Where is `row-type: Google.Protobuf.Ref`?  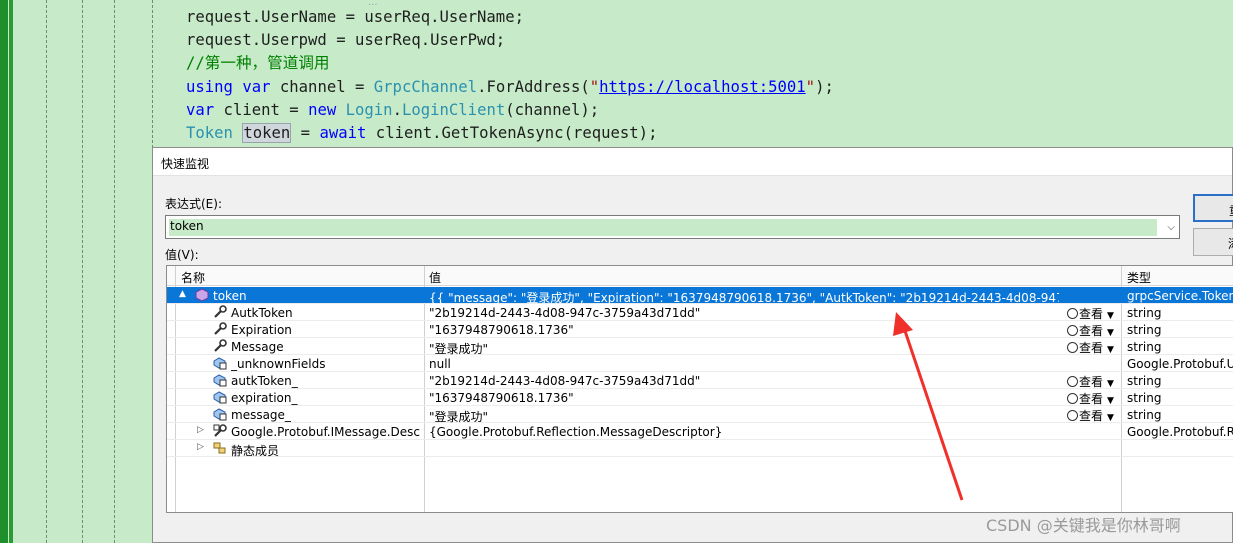
row-type: Google.Protobuf.Ref is located at coordinates (1180, 432).